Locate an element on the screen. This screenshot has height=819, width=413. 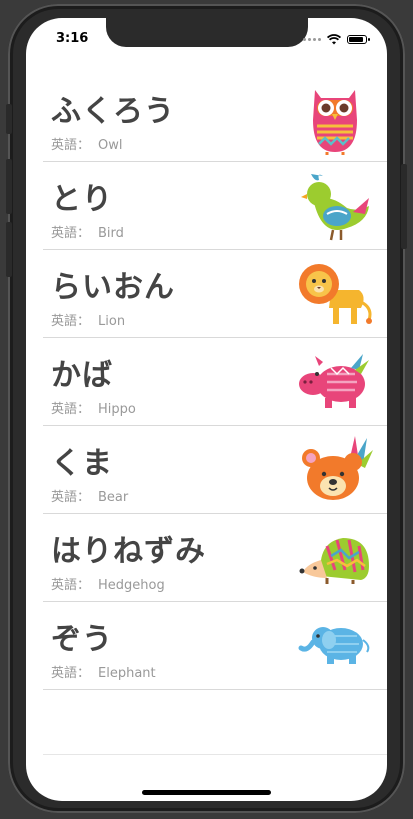
animal-name: かば is located at coordinates (82, 375).